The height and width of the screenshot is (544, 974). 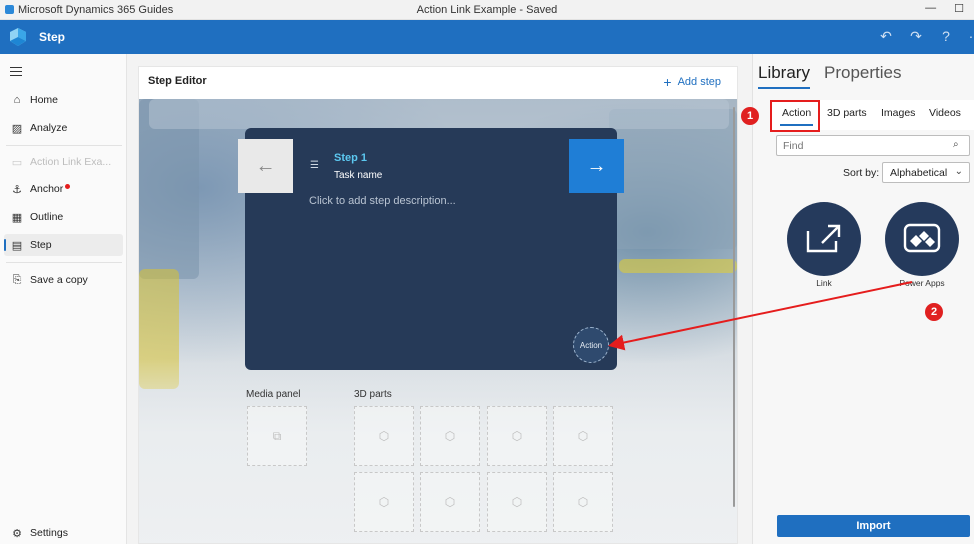 I want to click on 3d-parts-label: 3D parts, so click(x=373, y=394).